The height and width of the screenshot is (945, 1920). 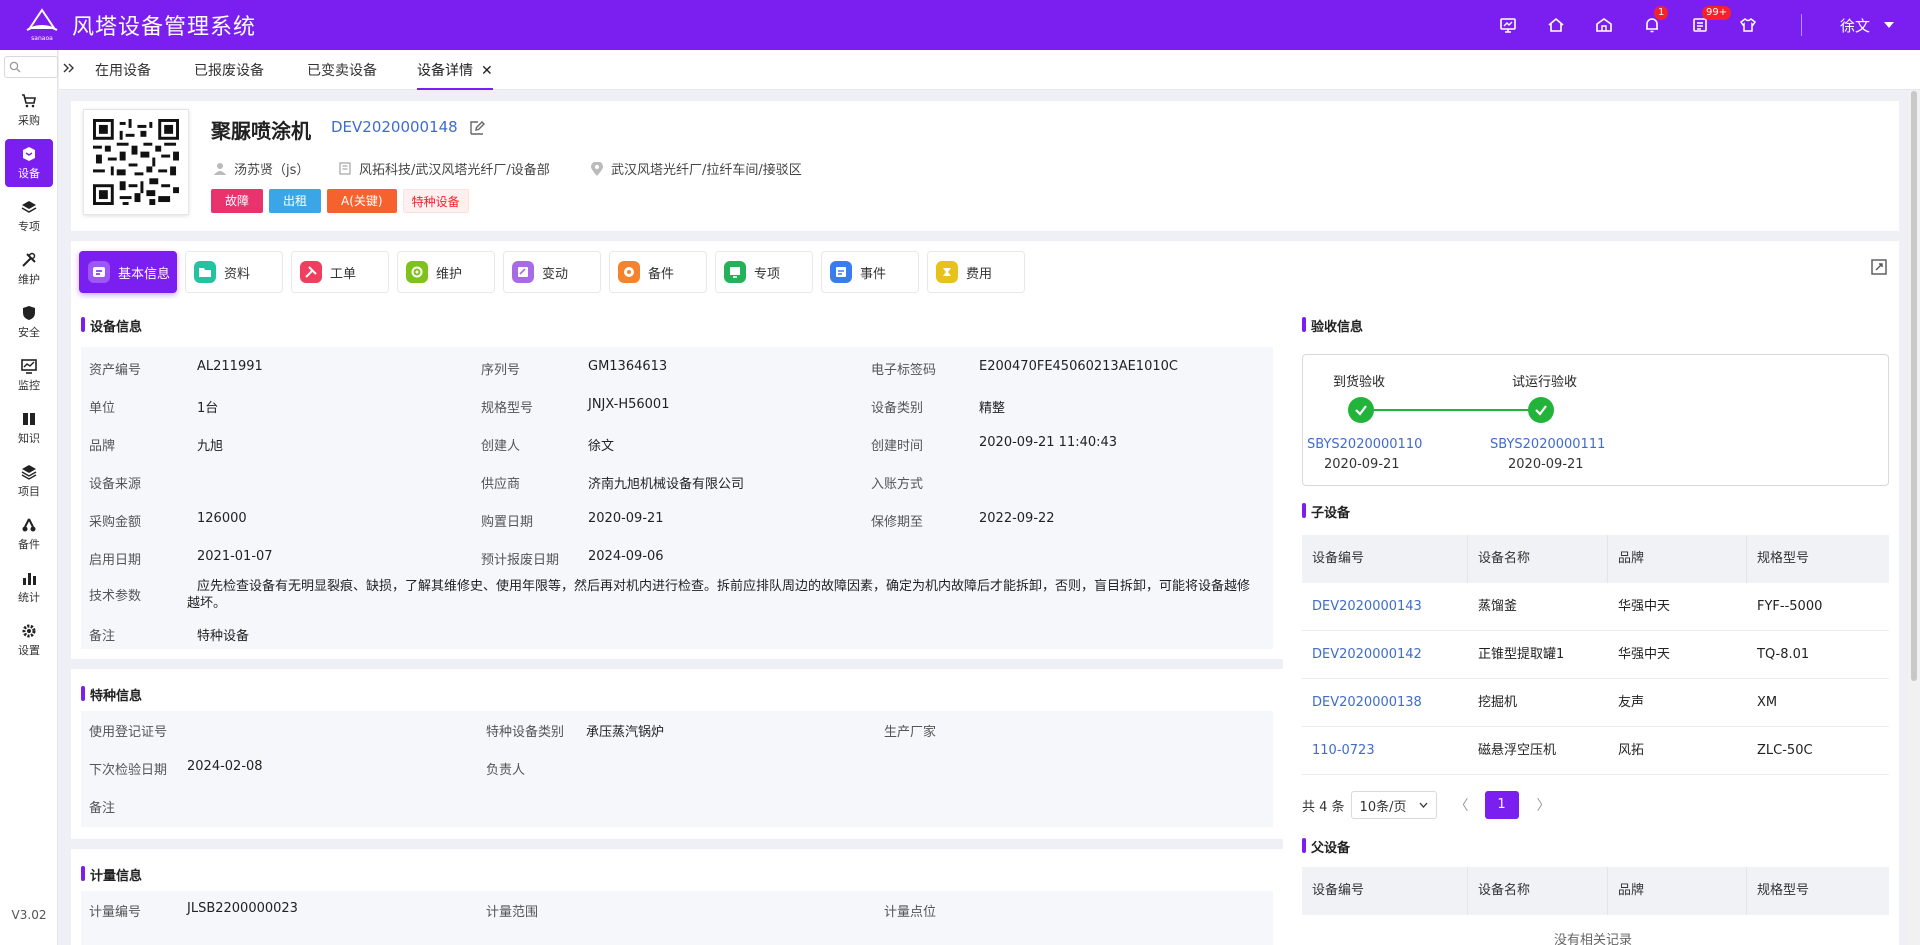 I want to click on tab-in-use-devices: 在用设备, so click(x=123, y=70).